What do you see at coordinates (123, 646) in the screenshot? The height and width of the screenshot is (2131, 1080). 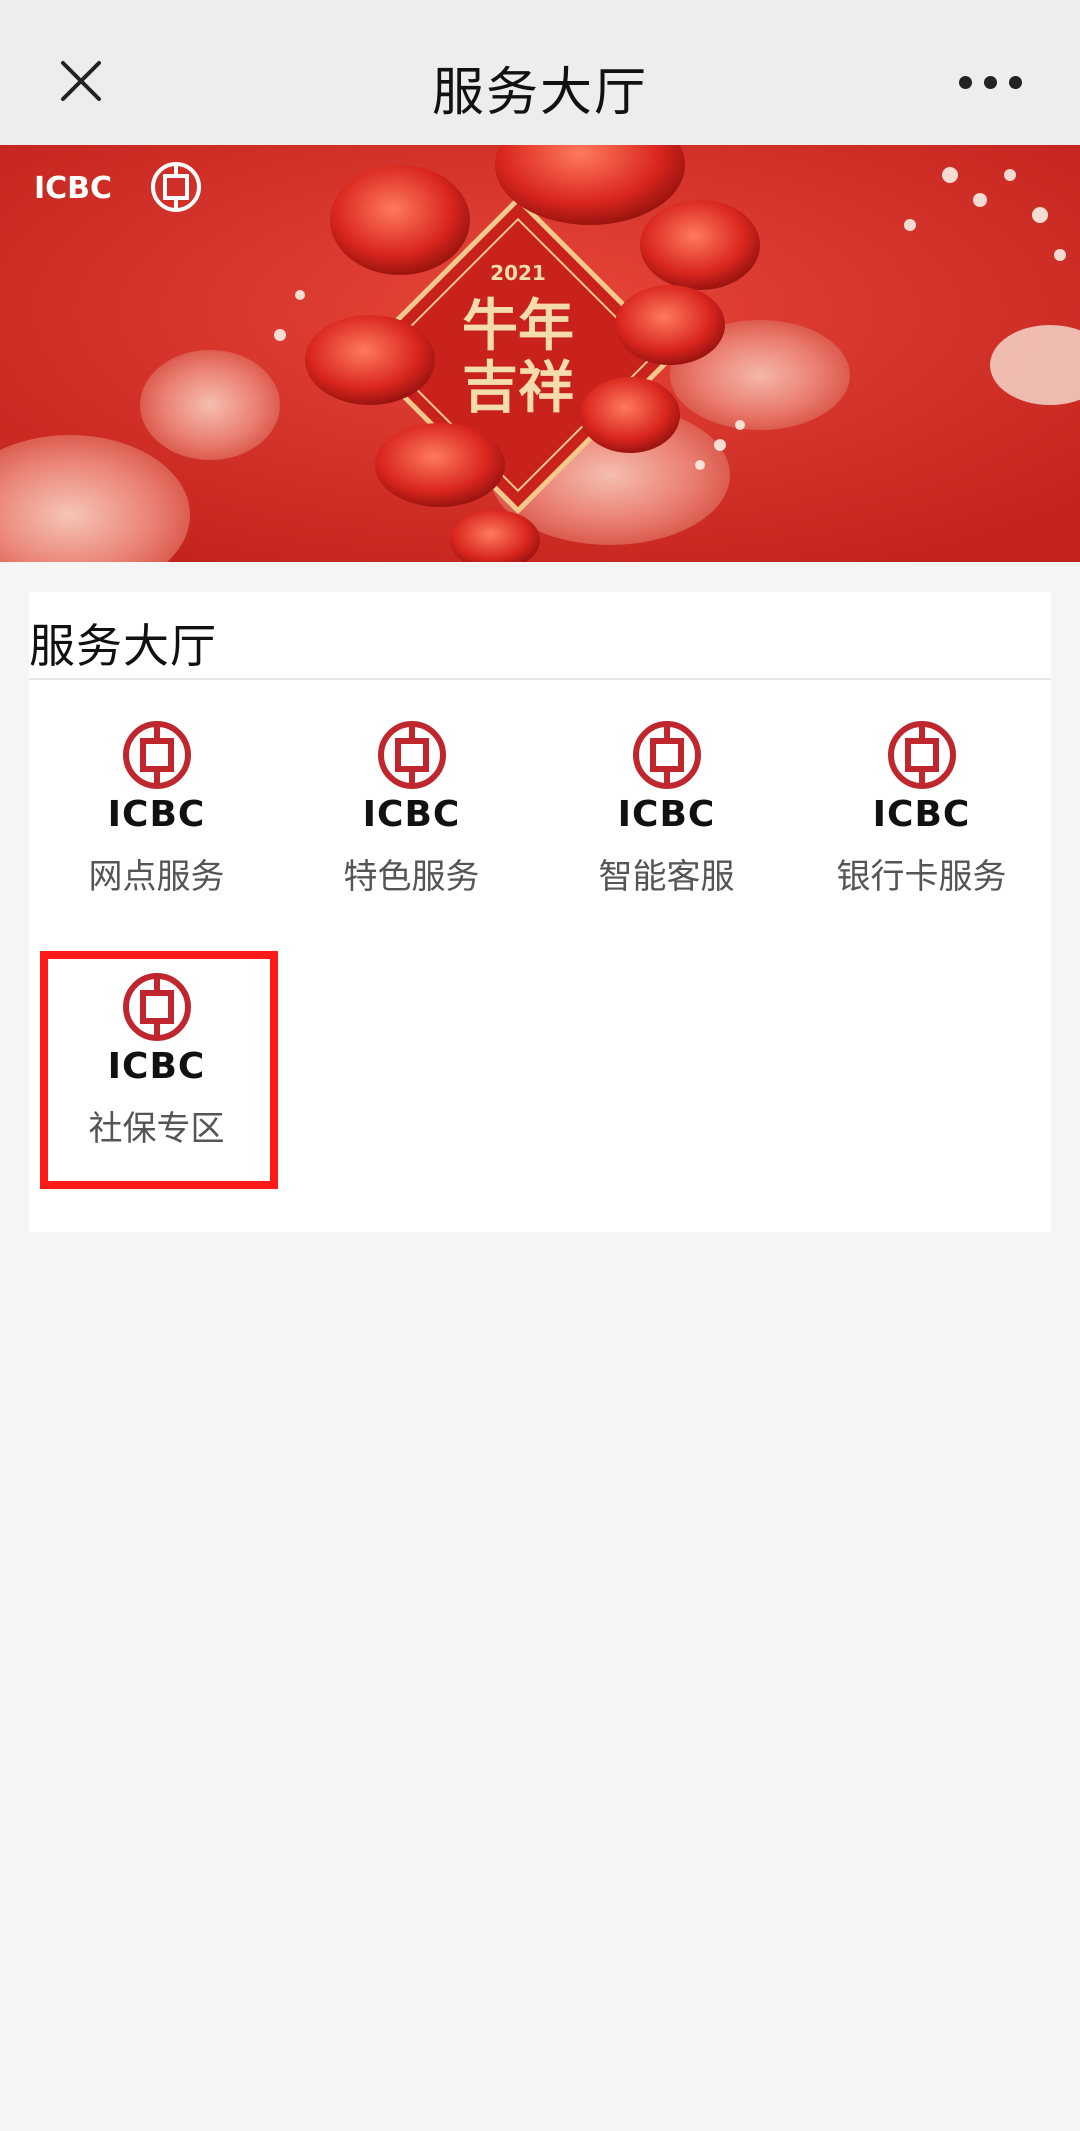 I see `section-title: 服务大厅` at bounding box center [123, 646].